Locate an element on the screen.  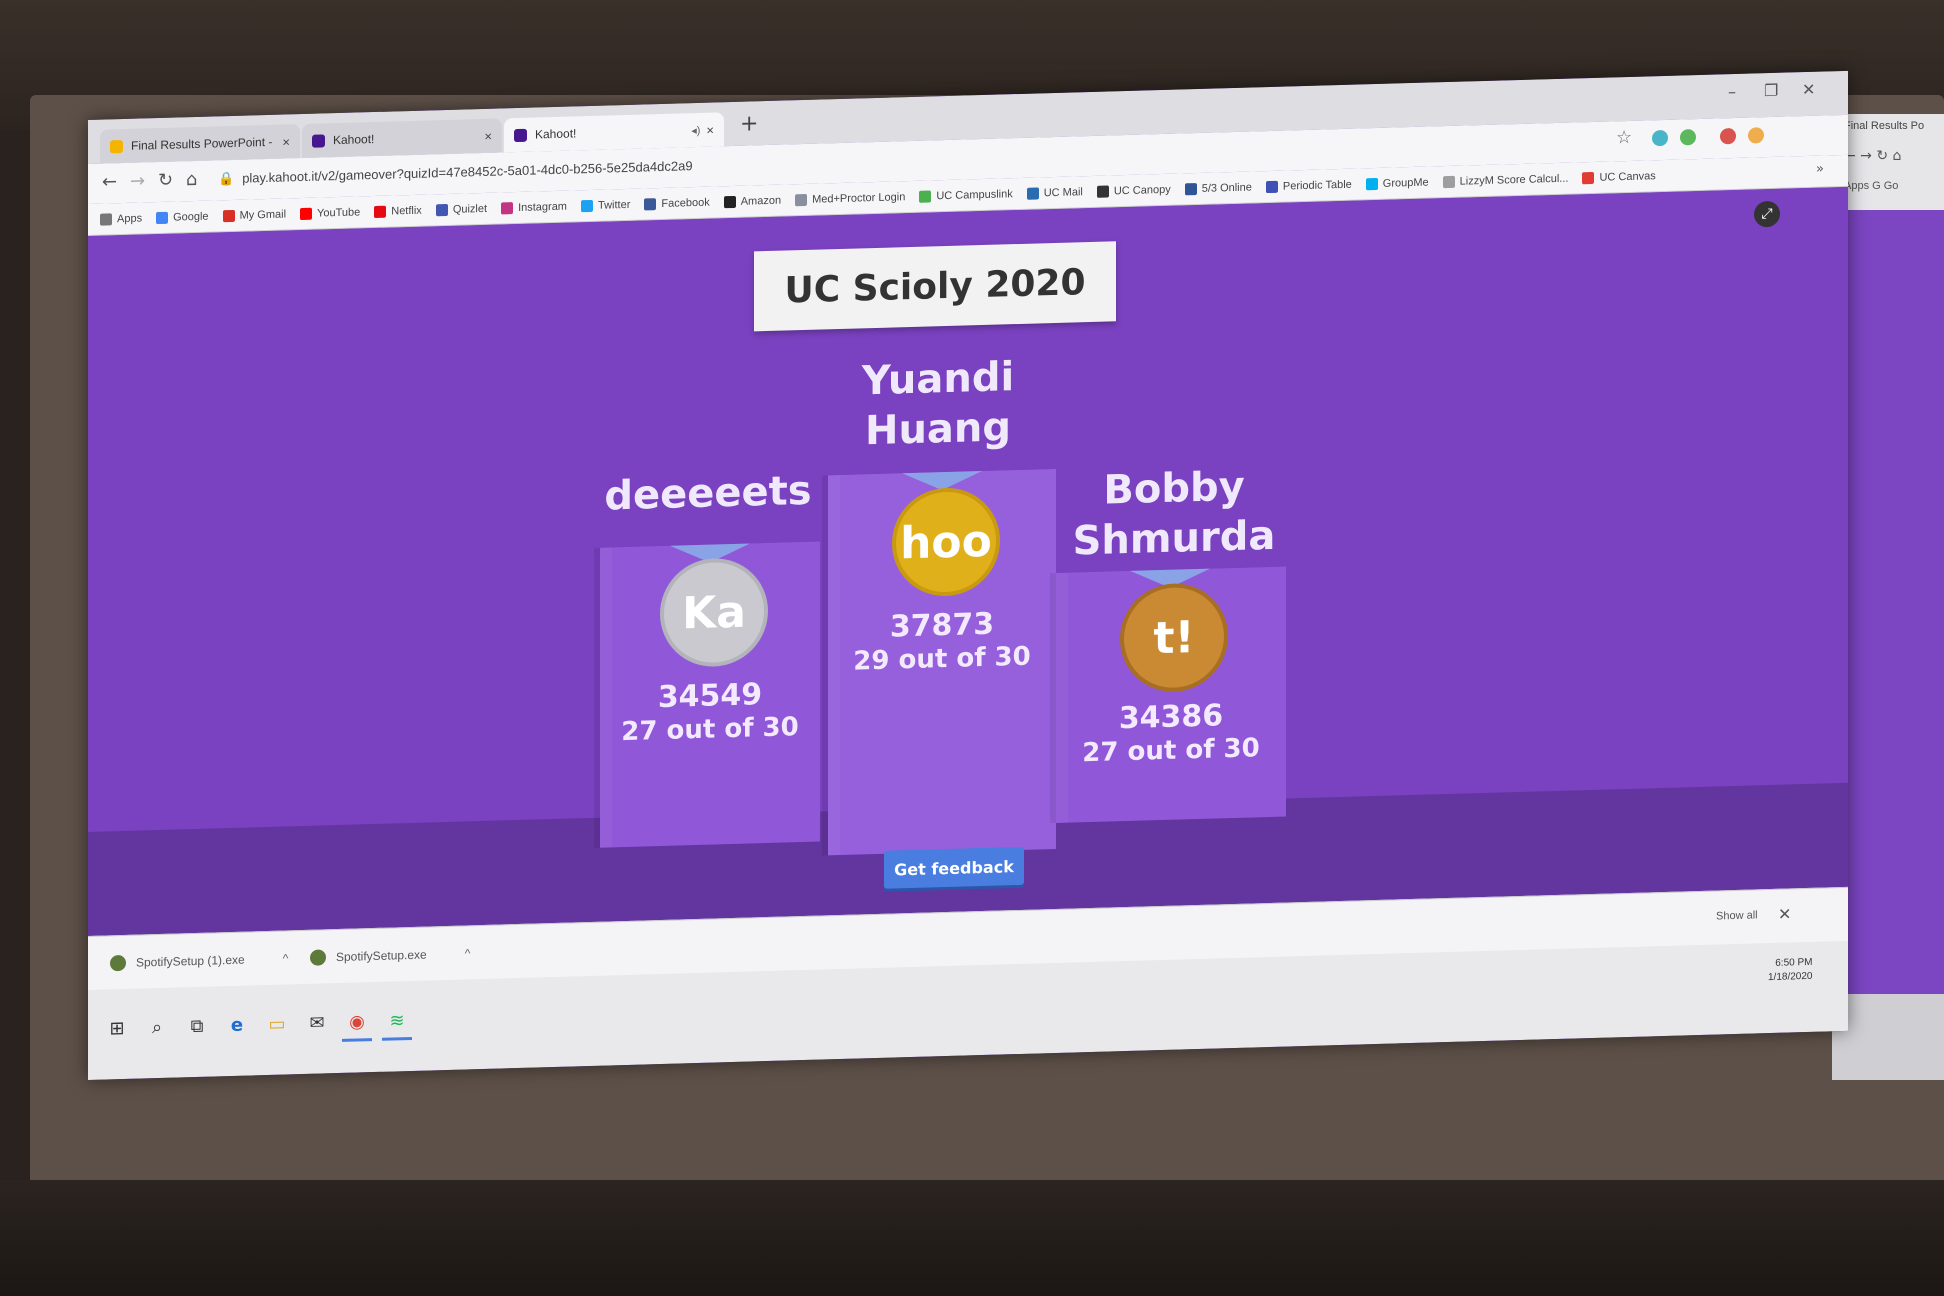
first-place-correct: 29 out of 30 is located at coordinates (942, 659).